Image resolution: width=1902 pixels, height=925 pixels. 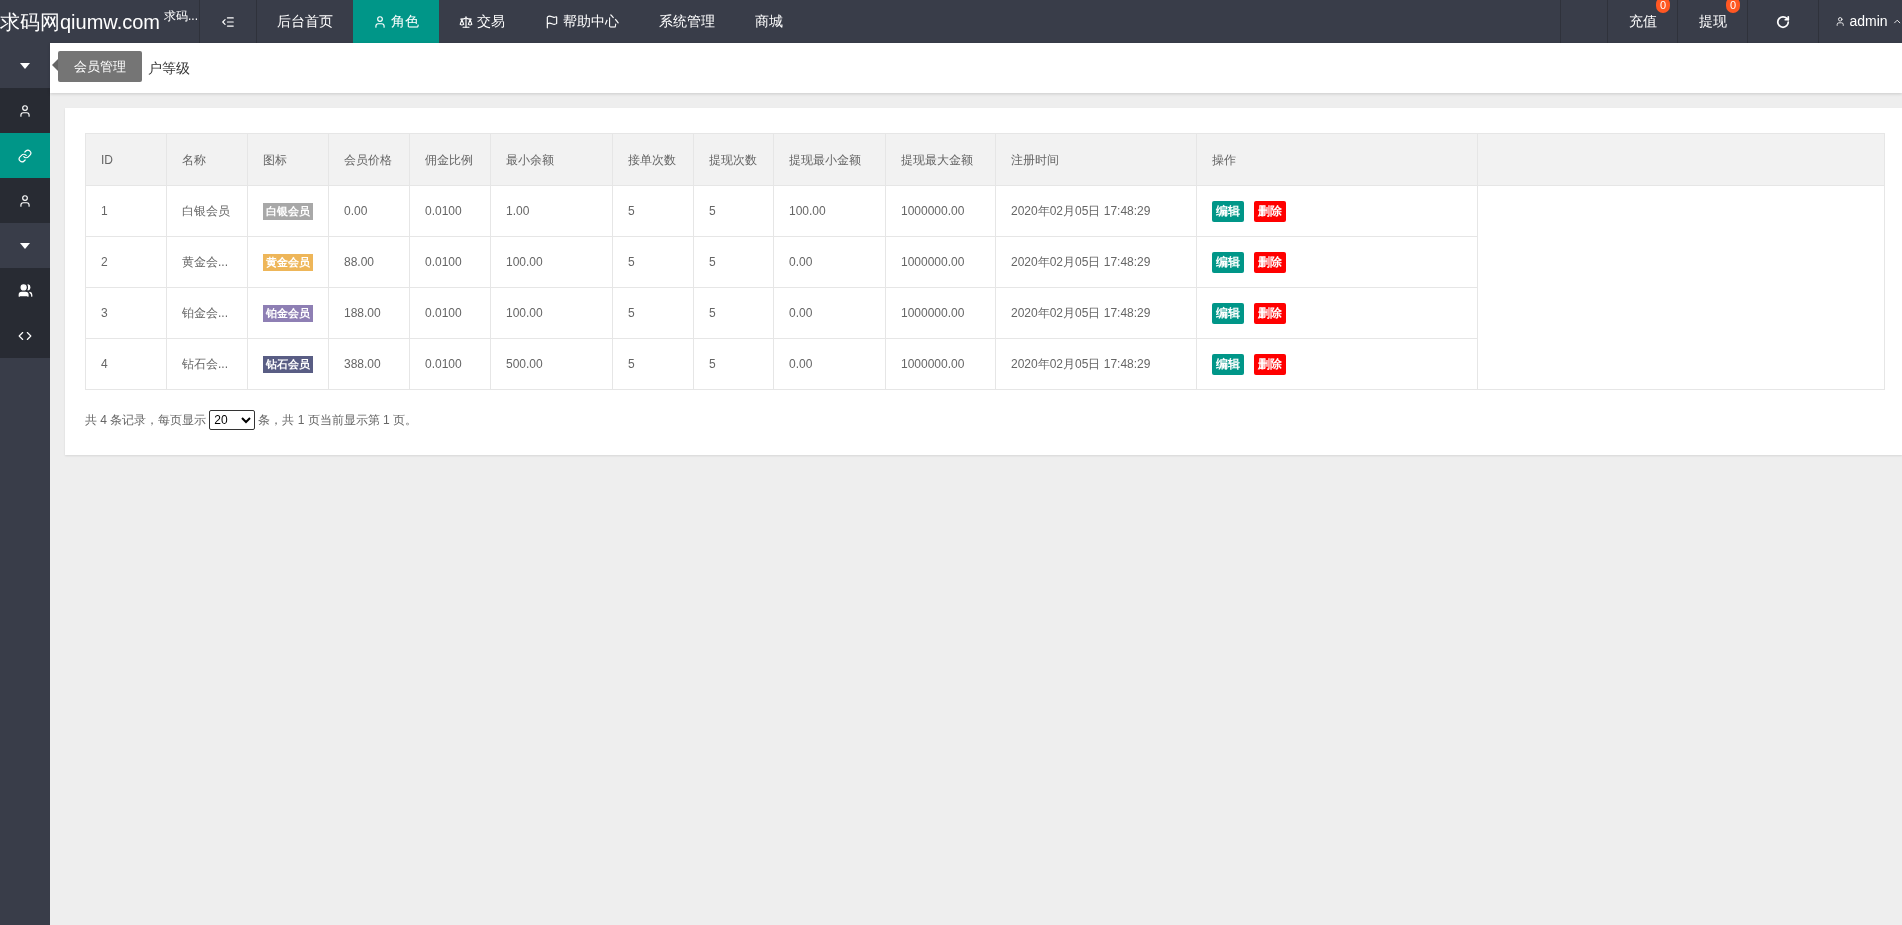 I want to click on sidebar-item, so click(x=25, y=290).